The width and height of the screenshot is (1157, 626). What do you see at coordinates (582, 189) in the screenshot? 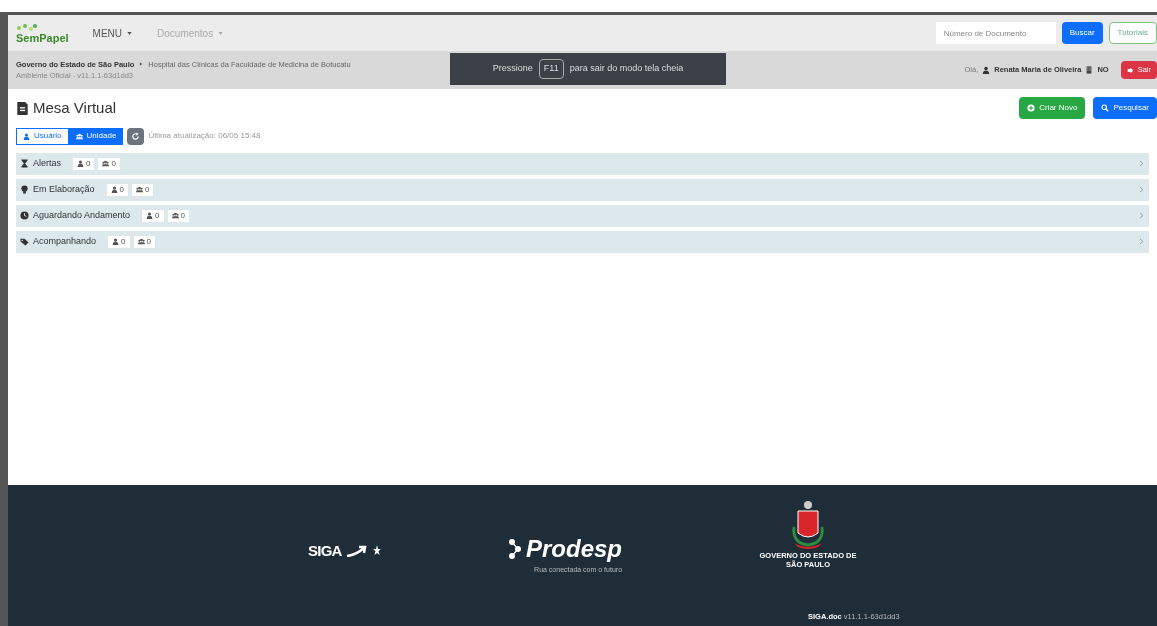
I see `section-header: Em Elaboração 0 0` at bounding box center [582, 189].